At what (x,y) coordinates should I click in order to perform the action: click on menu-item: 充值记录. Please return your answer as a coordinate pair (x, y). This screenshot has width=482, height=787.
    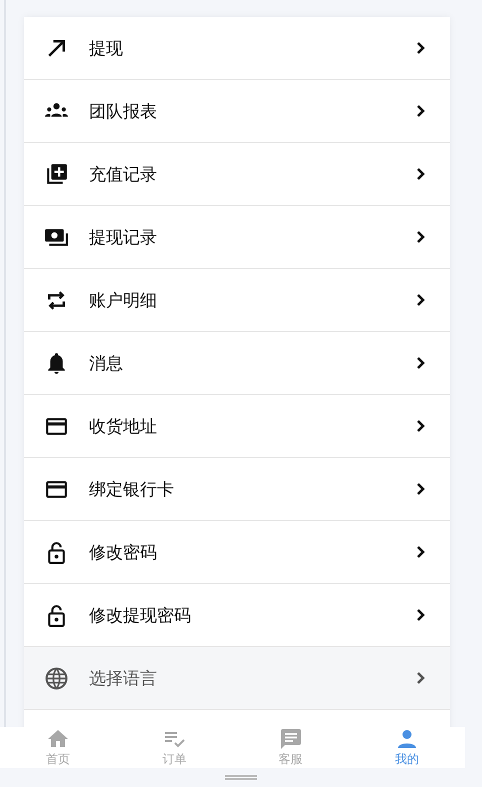
    Looking at the image, I should click on (237, 174).